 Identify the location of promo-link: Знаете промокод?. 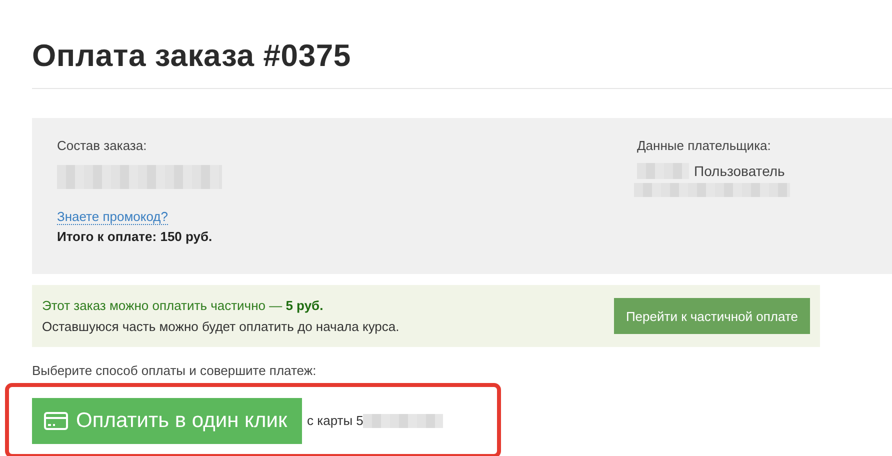
(112, 217).